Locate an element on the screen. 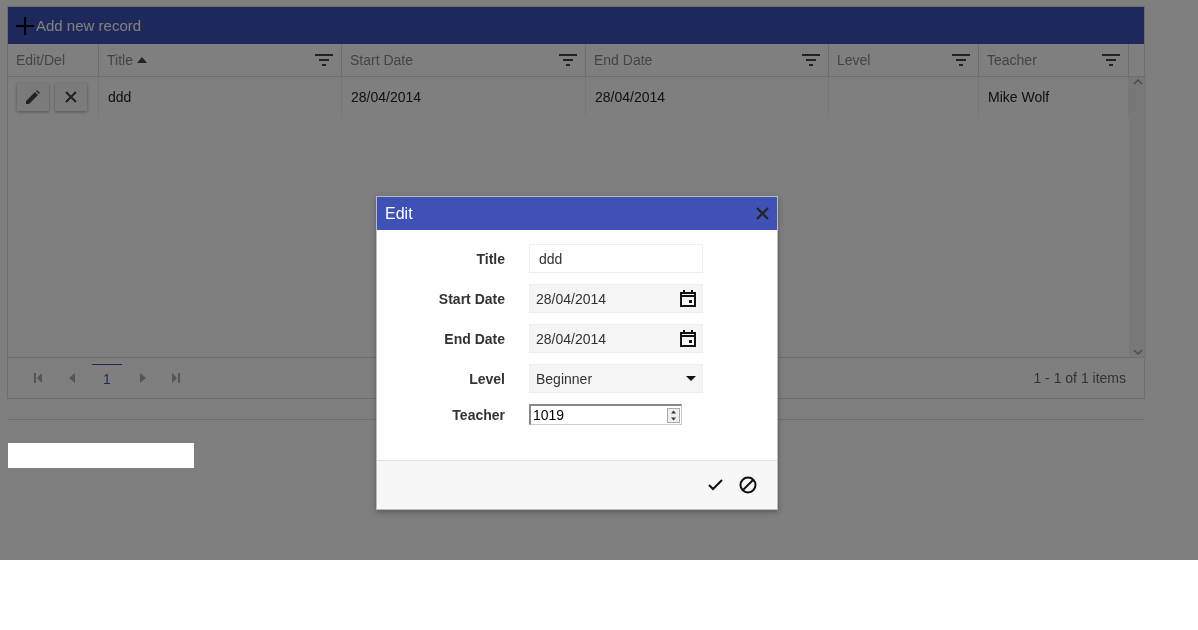  first-page-icon is located at coordinates (38, 378).